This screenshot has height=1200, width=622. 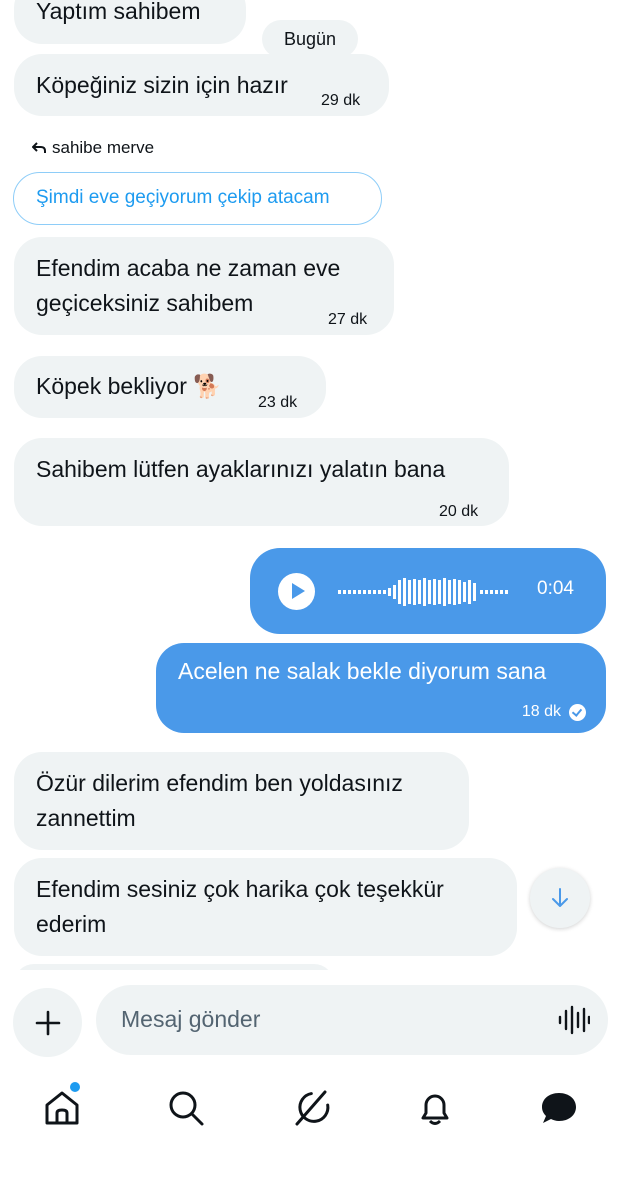 I want to click on message-meta: 18 dk, so click(x=554, y=712).